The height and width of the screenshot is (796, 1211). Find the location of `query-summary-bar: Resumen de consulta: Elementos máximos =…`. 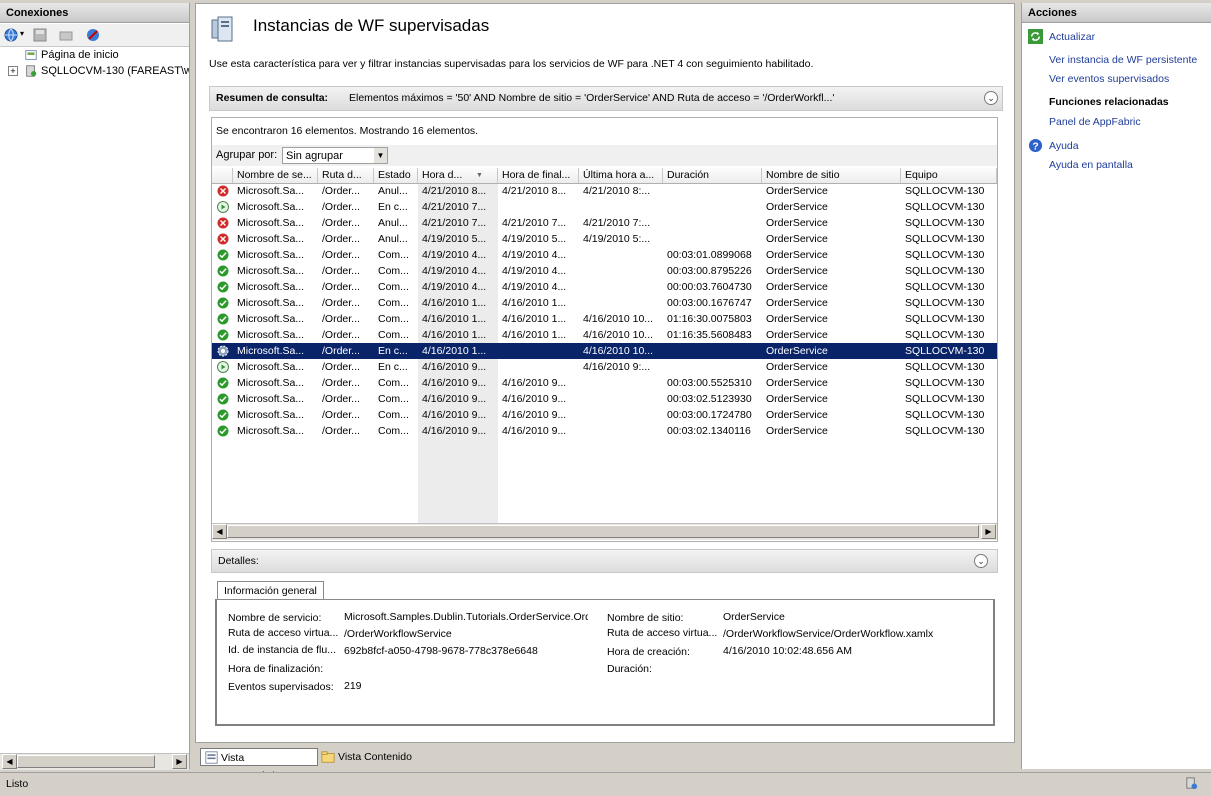

query-summary-bar: Resumen de consulta: Elementos máximos =… is located at coordinates (606, 98).